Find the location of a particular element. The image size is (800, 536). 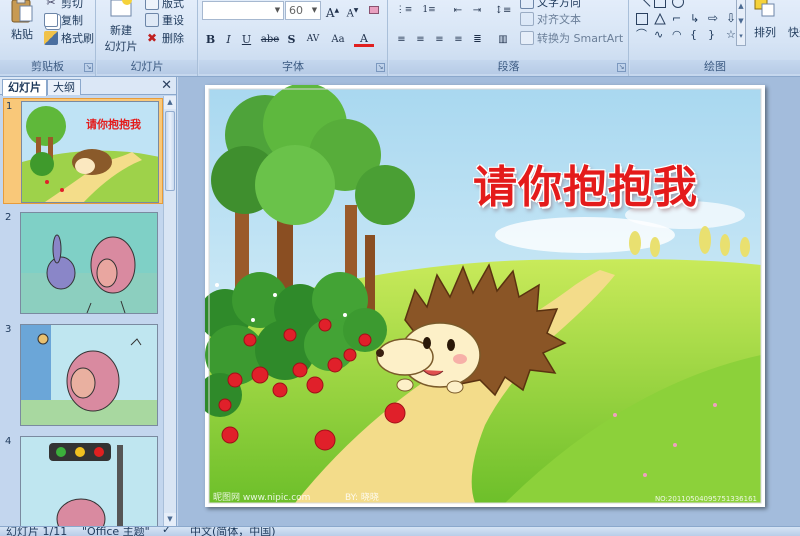

grow-font-button: A▲ is located at coordinates (332, 11).